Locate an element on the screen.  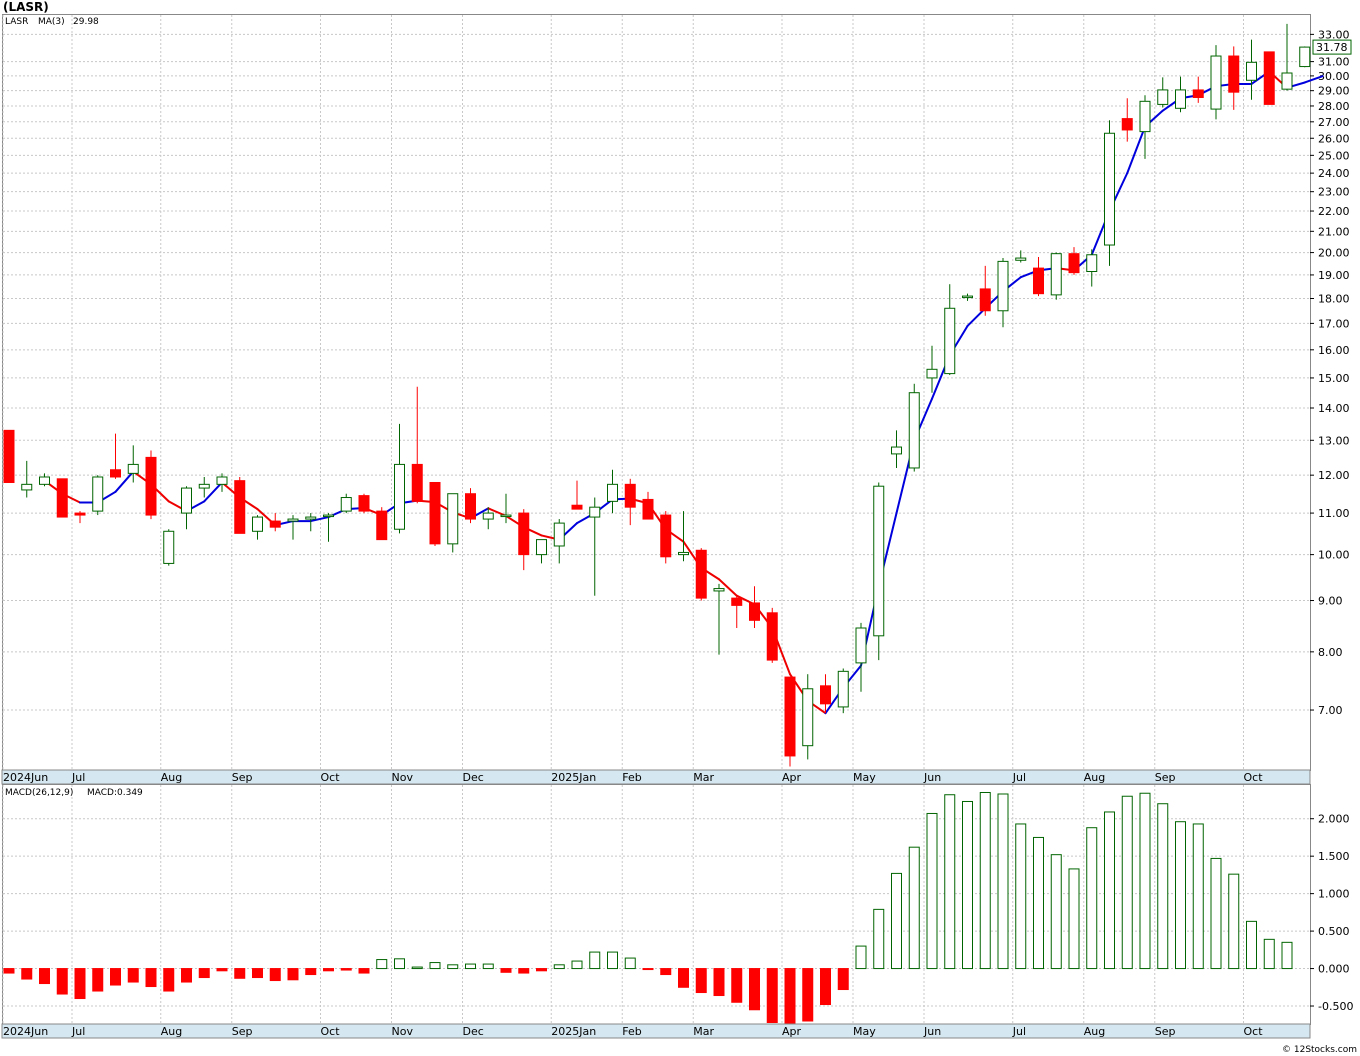
x-tick-label: Dec is located at coordinates (473, 777).